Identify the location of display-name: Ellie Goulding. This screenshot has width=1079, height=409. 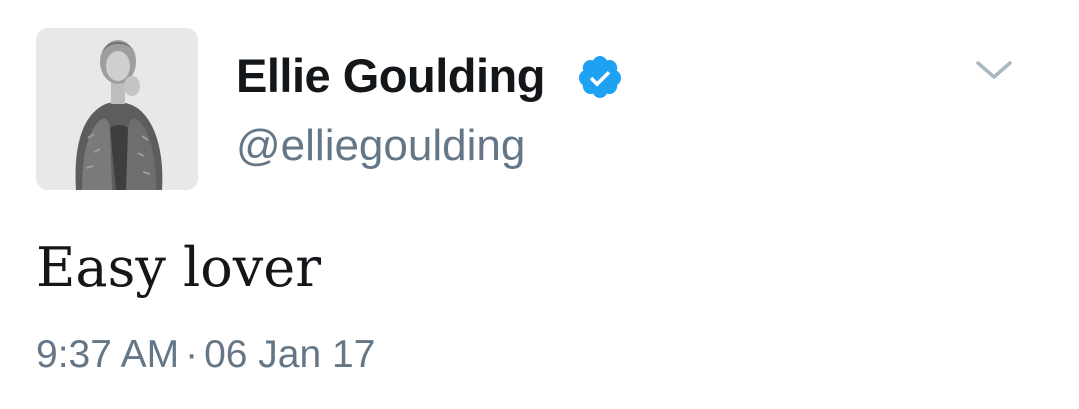
(390, 76).